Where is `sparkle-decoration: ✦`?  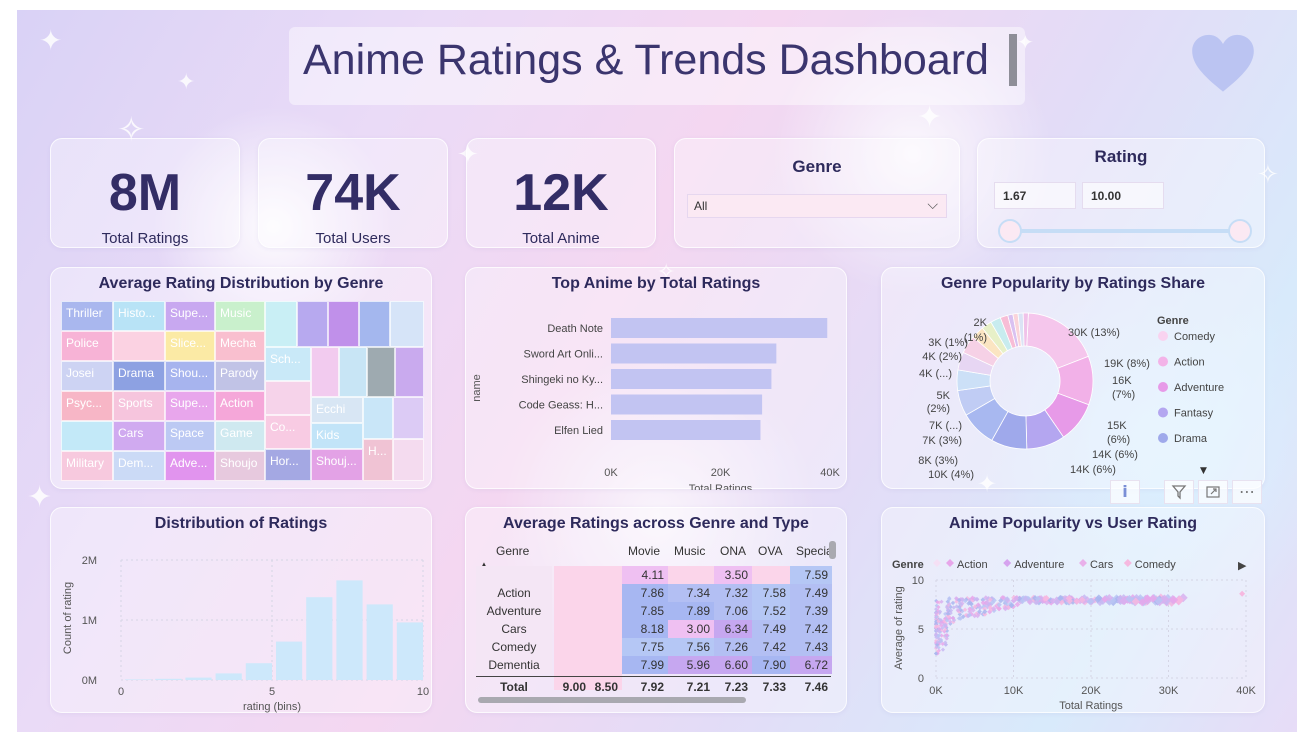
sparkle-decoration: ✦ is located at coordinates (51, 40).